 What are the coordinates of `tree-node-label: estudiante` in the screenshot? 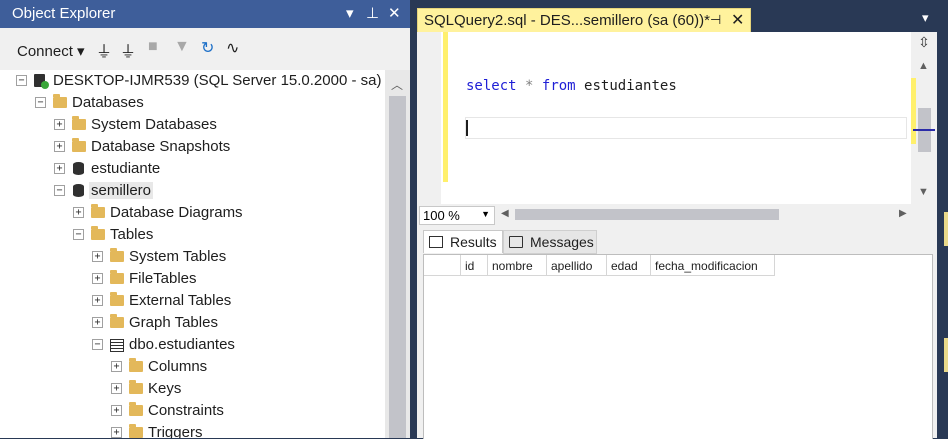 It's located at (126, 168).